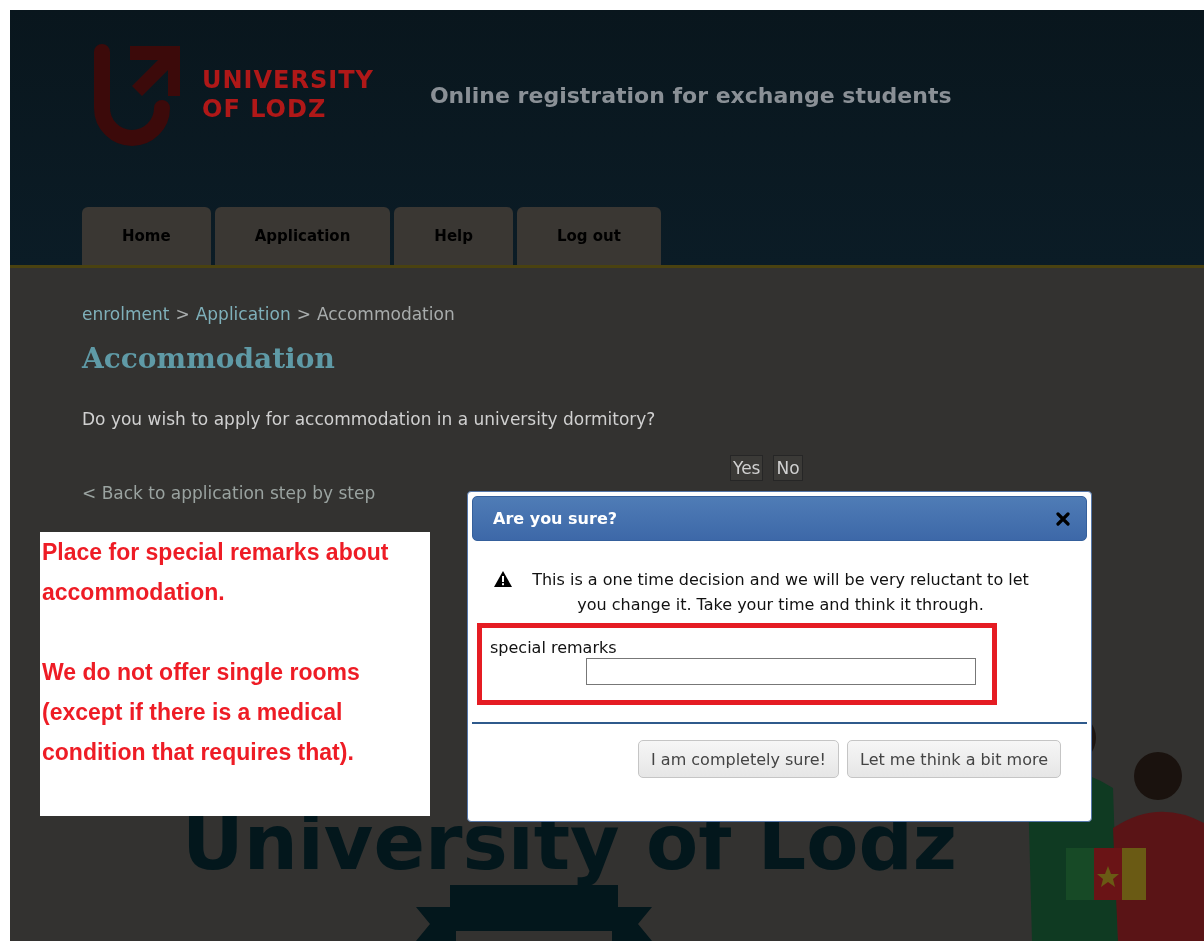 The height and width of the screenshot is (941, 1204). What do you see at coordinates (747, 468) in the screenshot?
I see `choice-button: Yes` at bounding box center [747, 468].